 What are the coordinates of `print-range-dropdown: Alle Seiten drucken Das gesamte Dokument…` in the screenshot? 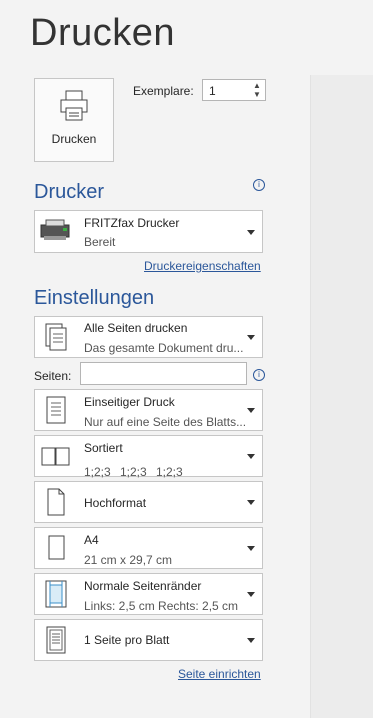 It's located at (148, 337).